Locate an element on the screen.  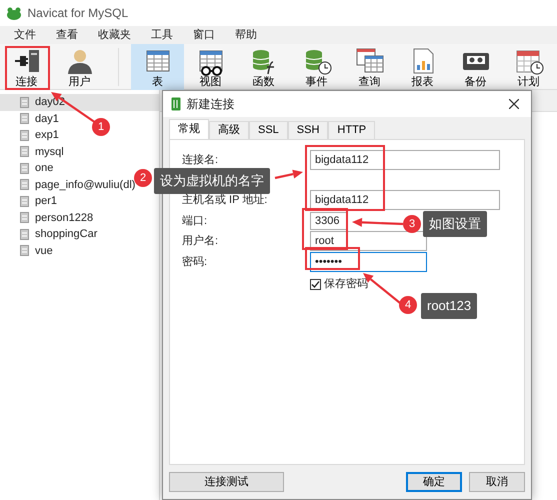
tab: 高级 is located at coordinates (229, 130).